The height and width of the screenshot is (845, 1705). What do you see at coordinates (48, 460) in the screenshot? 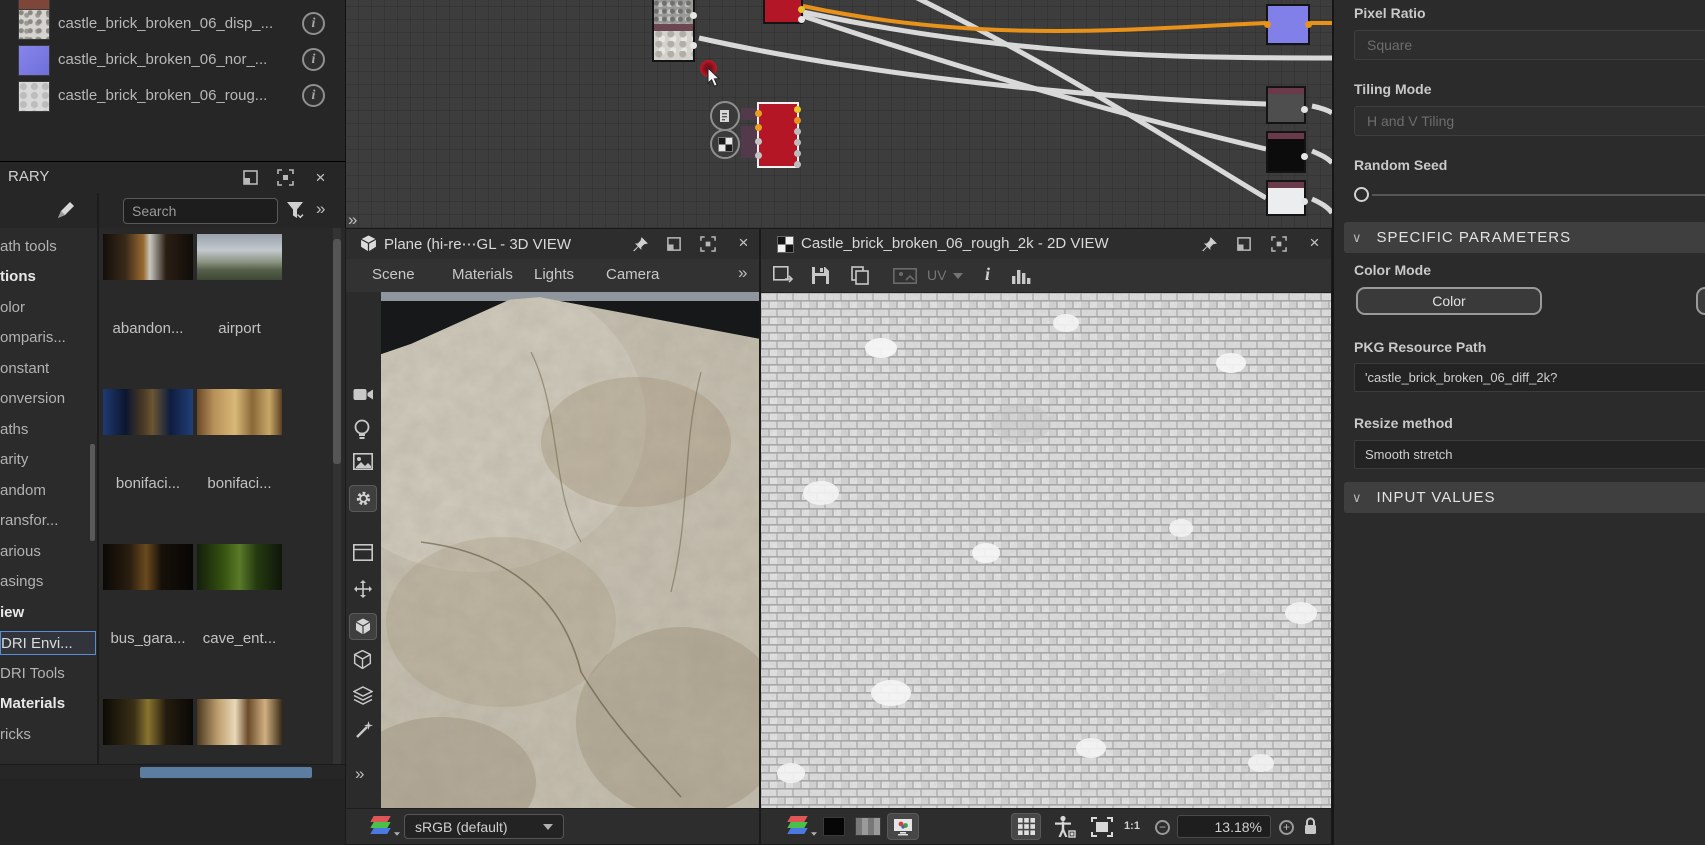
I see `category-item: arity` at bounding box center [48, 460].